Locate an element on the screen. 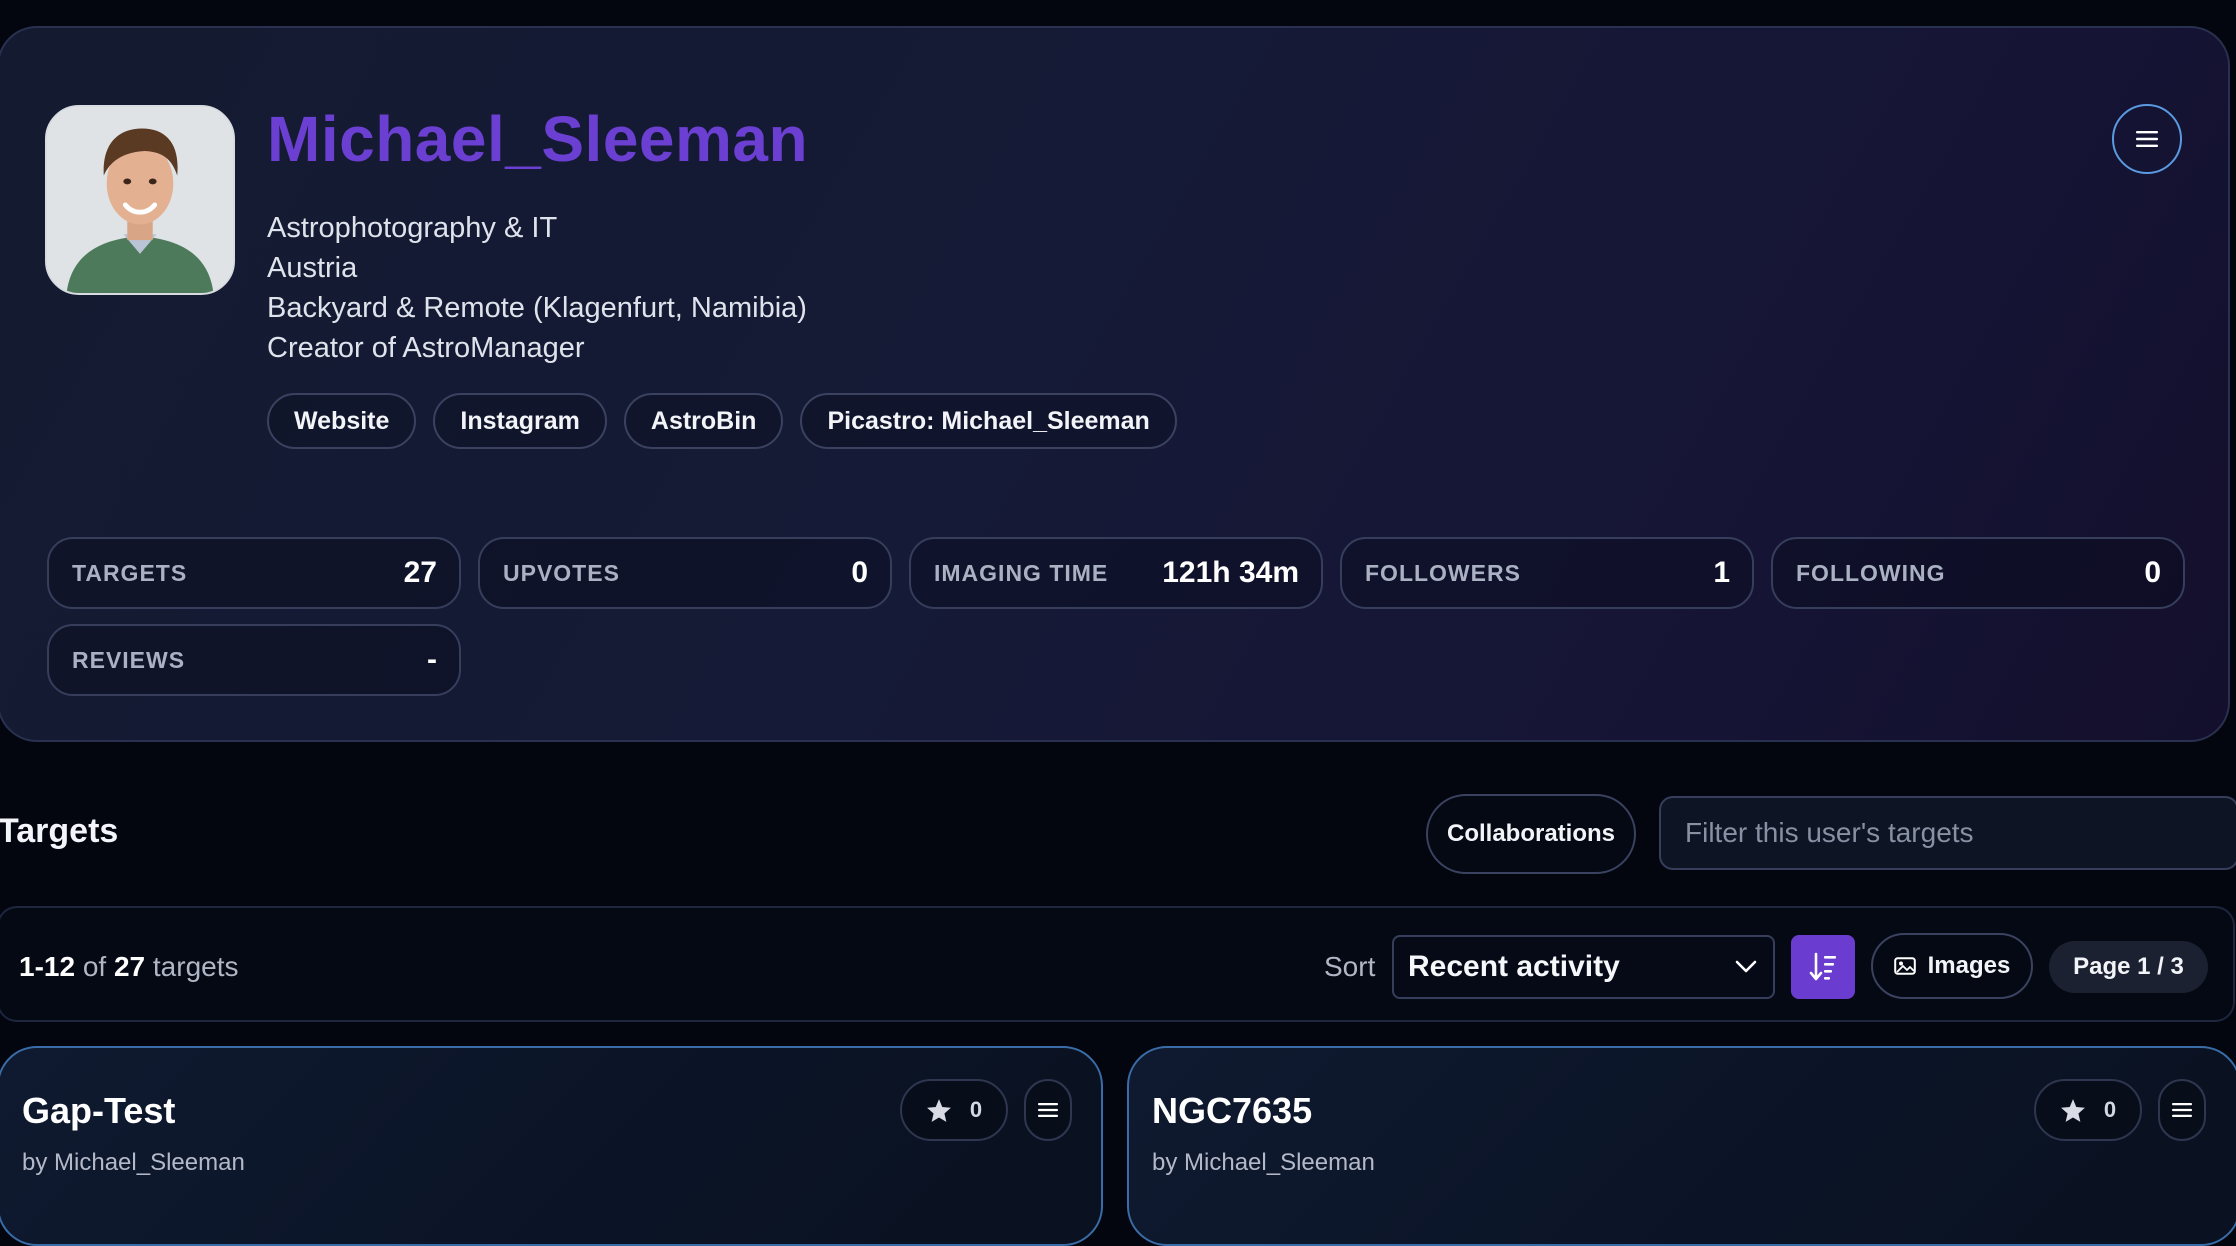 Image resolution: width=2236 pixels, height=1246 pixels. bio-line: Creator of AstroManager is located at coordinates (426, 348).